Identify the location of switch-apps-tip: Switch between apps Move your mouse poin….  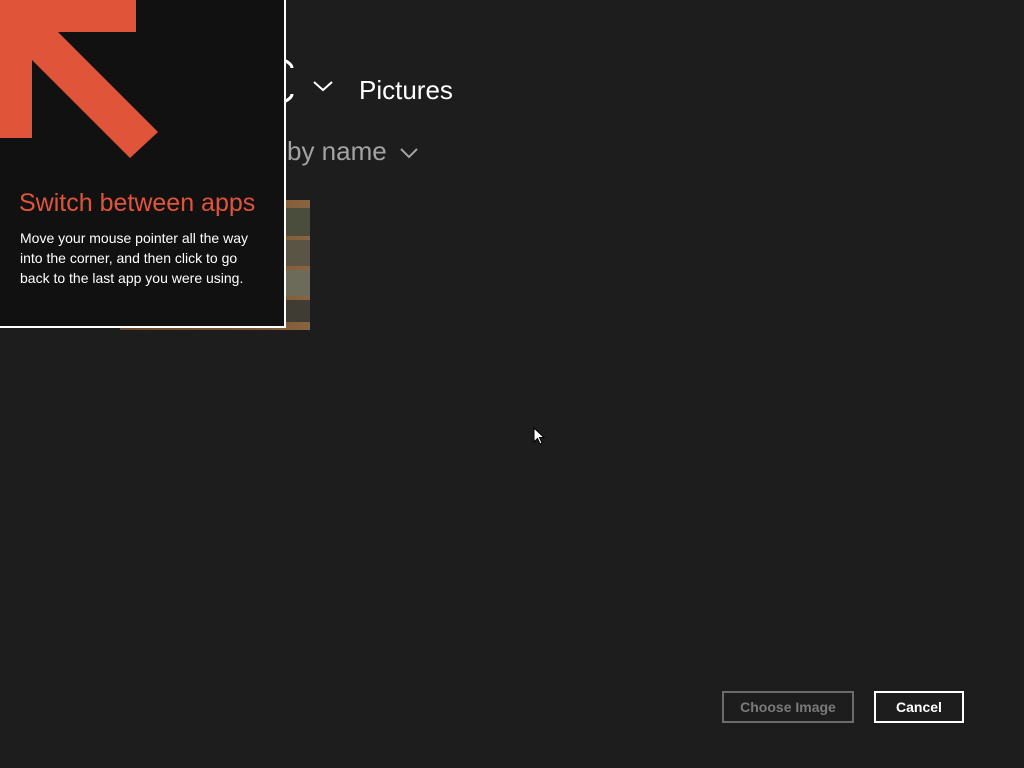
(143, 164).